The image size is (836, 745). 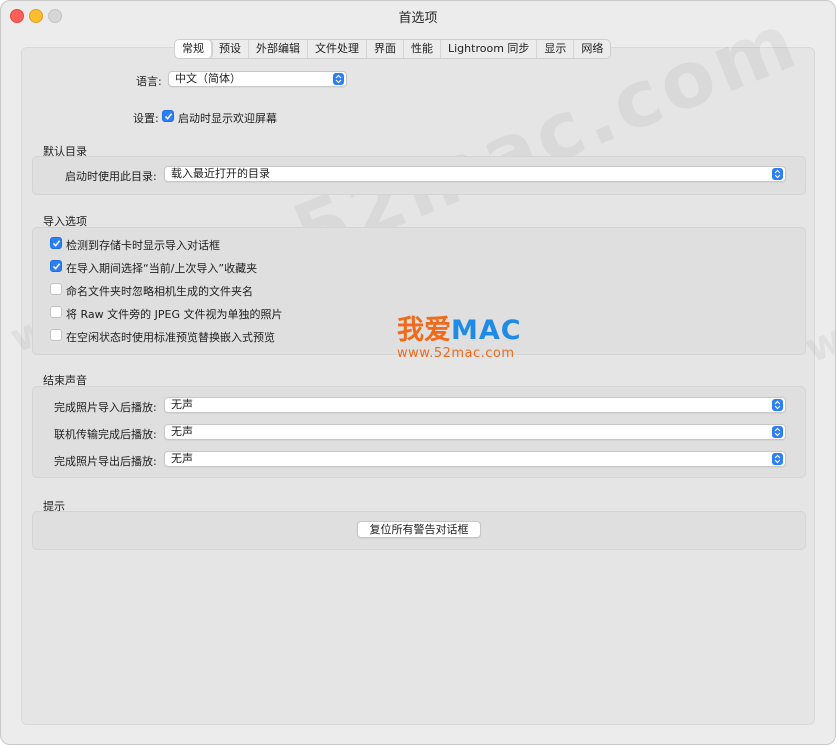 I want to click on tether-complete-sound-label: 联机传输完成后播放:, so click(x=105, y=434).